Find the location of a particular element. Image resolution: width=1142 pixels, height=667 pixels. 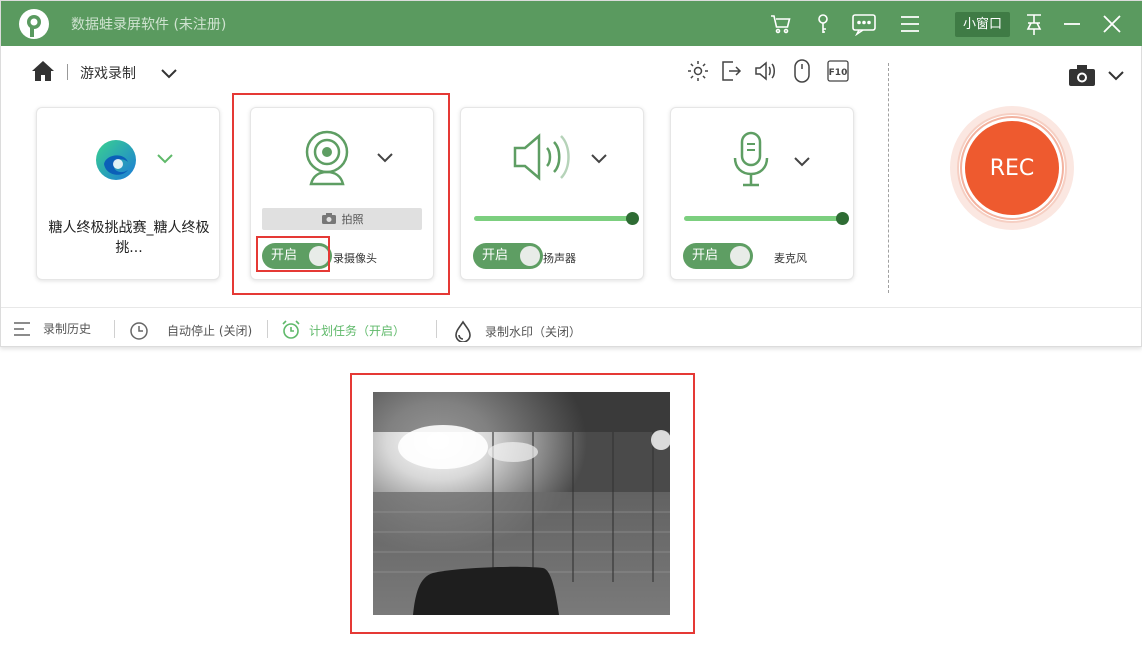

pin-icon is located at coordinates (1034, 24).